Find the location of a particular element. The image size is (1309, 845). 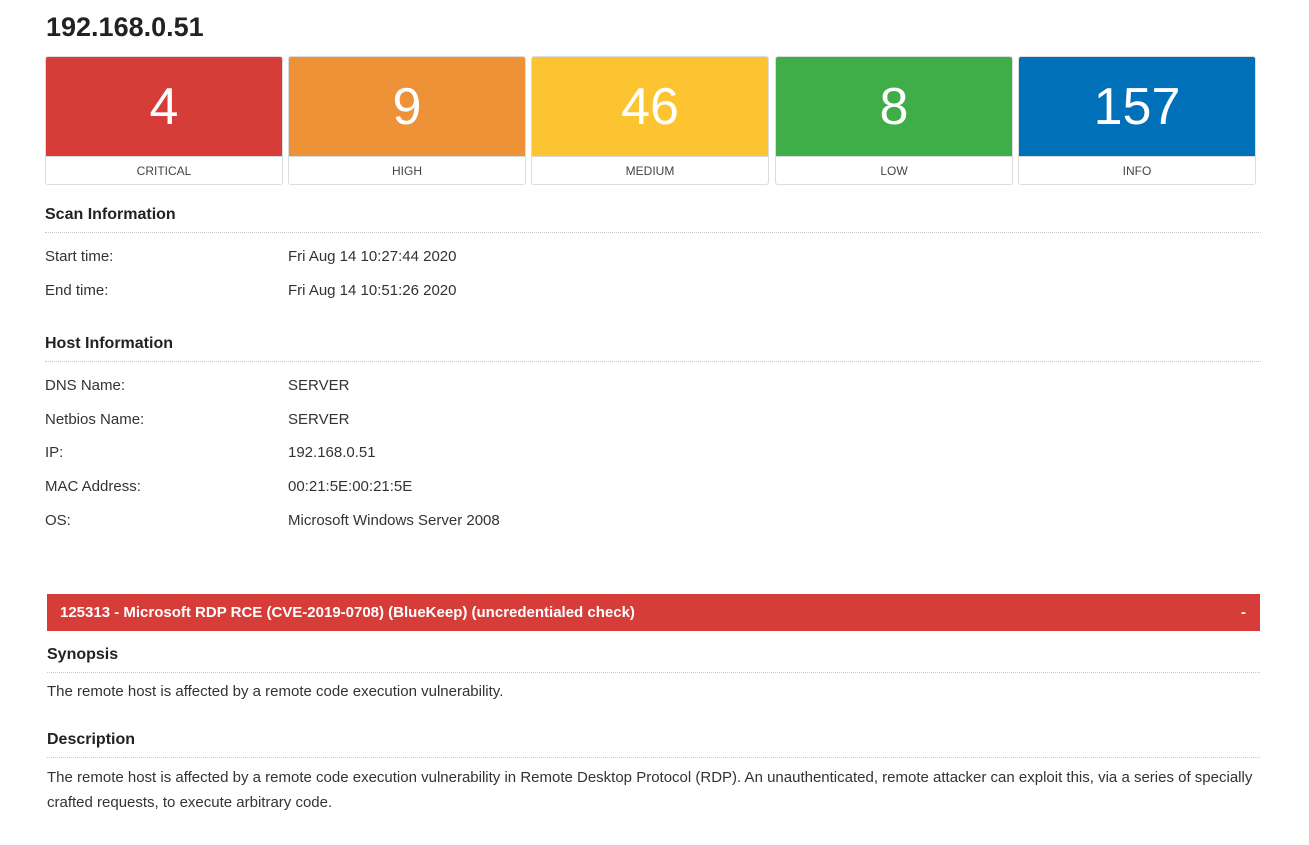

critical-label: CRITICAL is located at coordinates (164, 170).